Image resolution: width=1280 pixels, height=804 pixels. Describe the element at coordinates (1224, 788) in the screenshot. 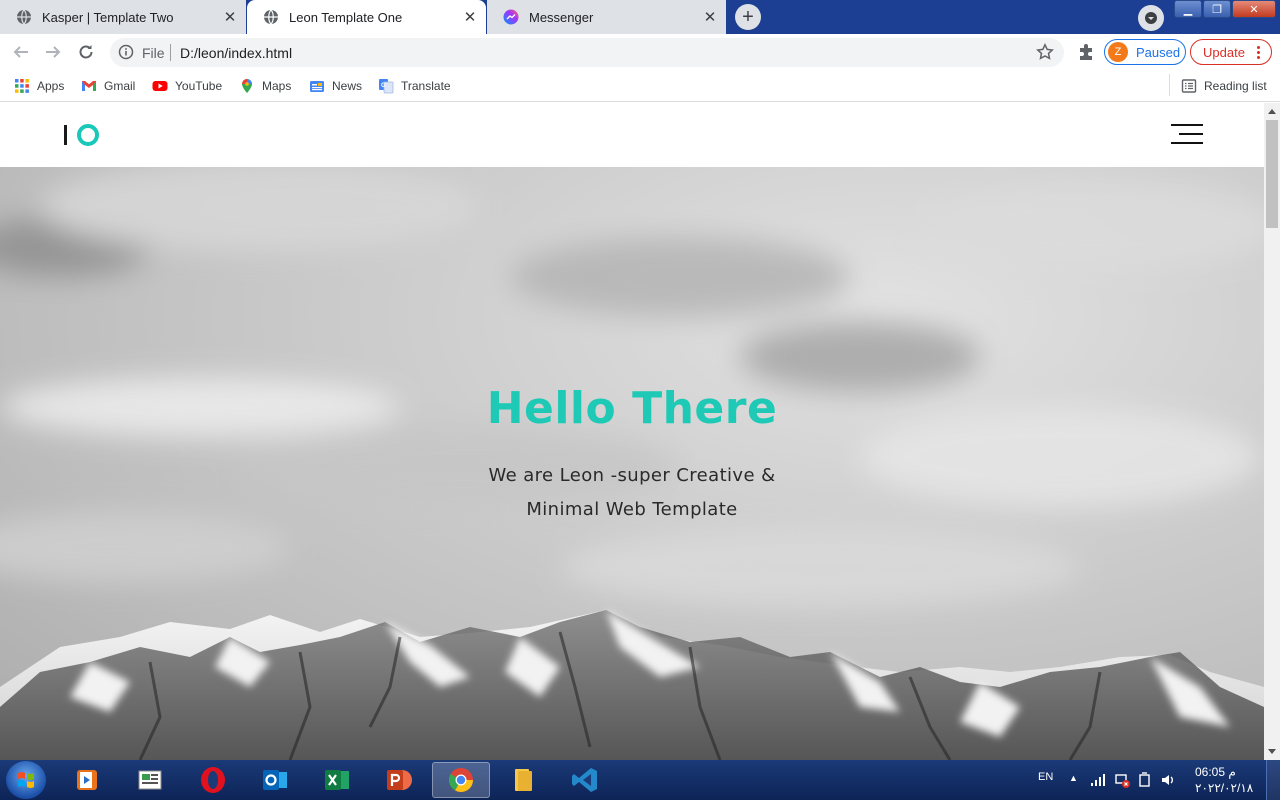

I see `clock-date: ٢٠٢٢/٠٢/١٨` at that location.